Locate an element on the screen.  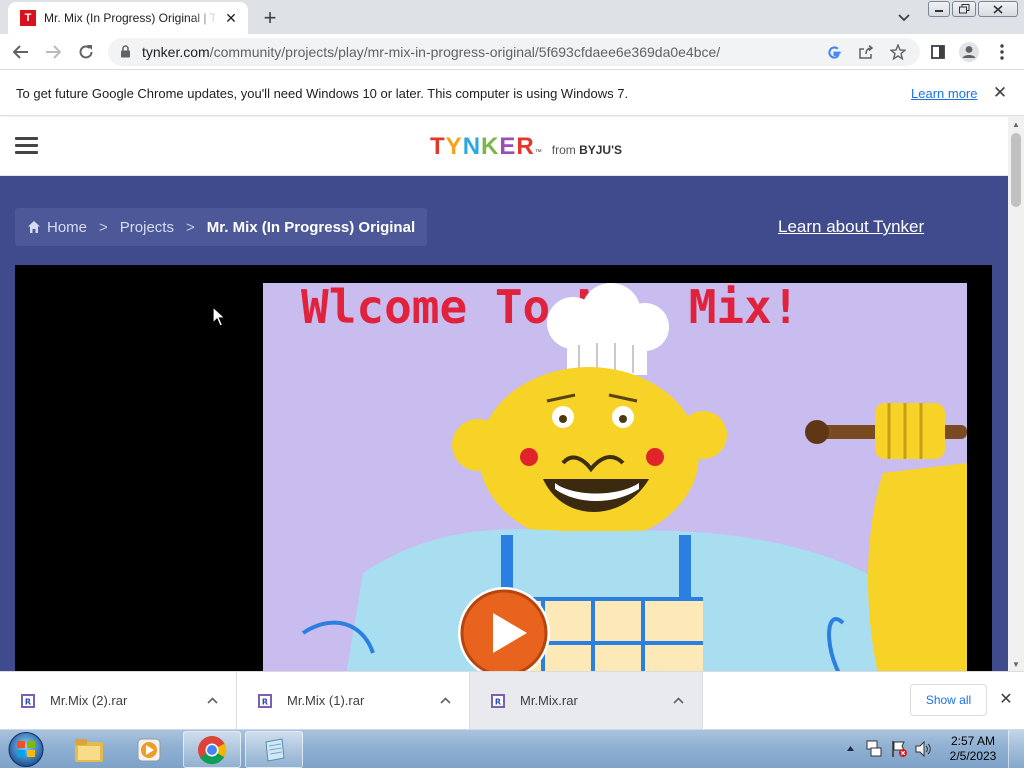
action-center-flag-icon is located at coordinates (899, 749).